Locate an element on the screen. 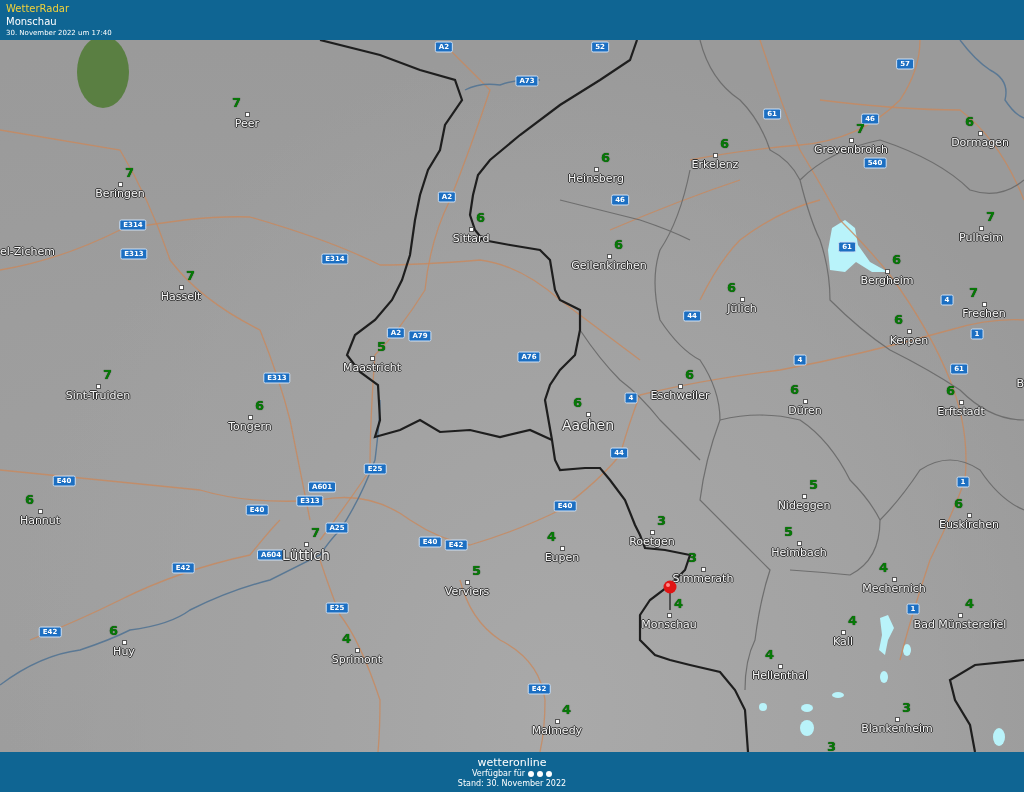  place-name: Düren is located at coordinates (805, 410).